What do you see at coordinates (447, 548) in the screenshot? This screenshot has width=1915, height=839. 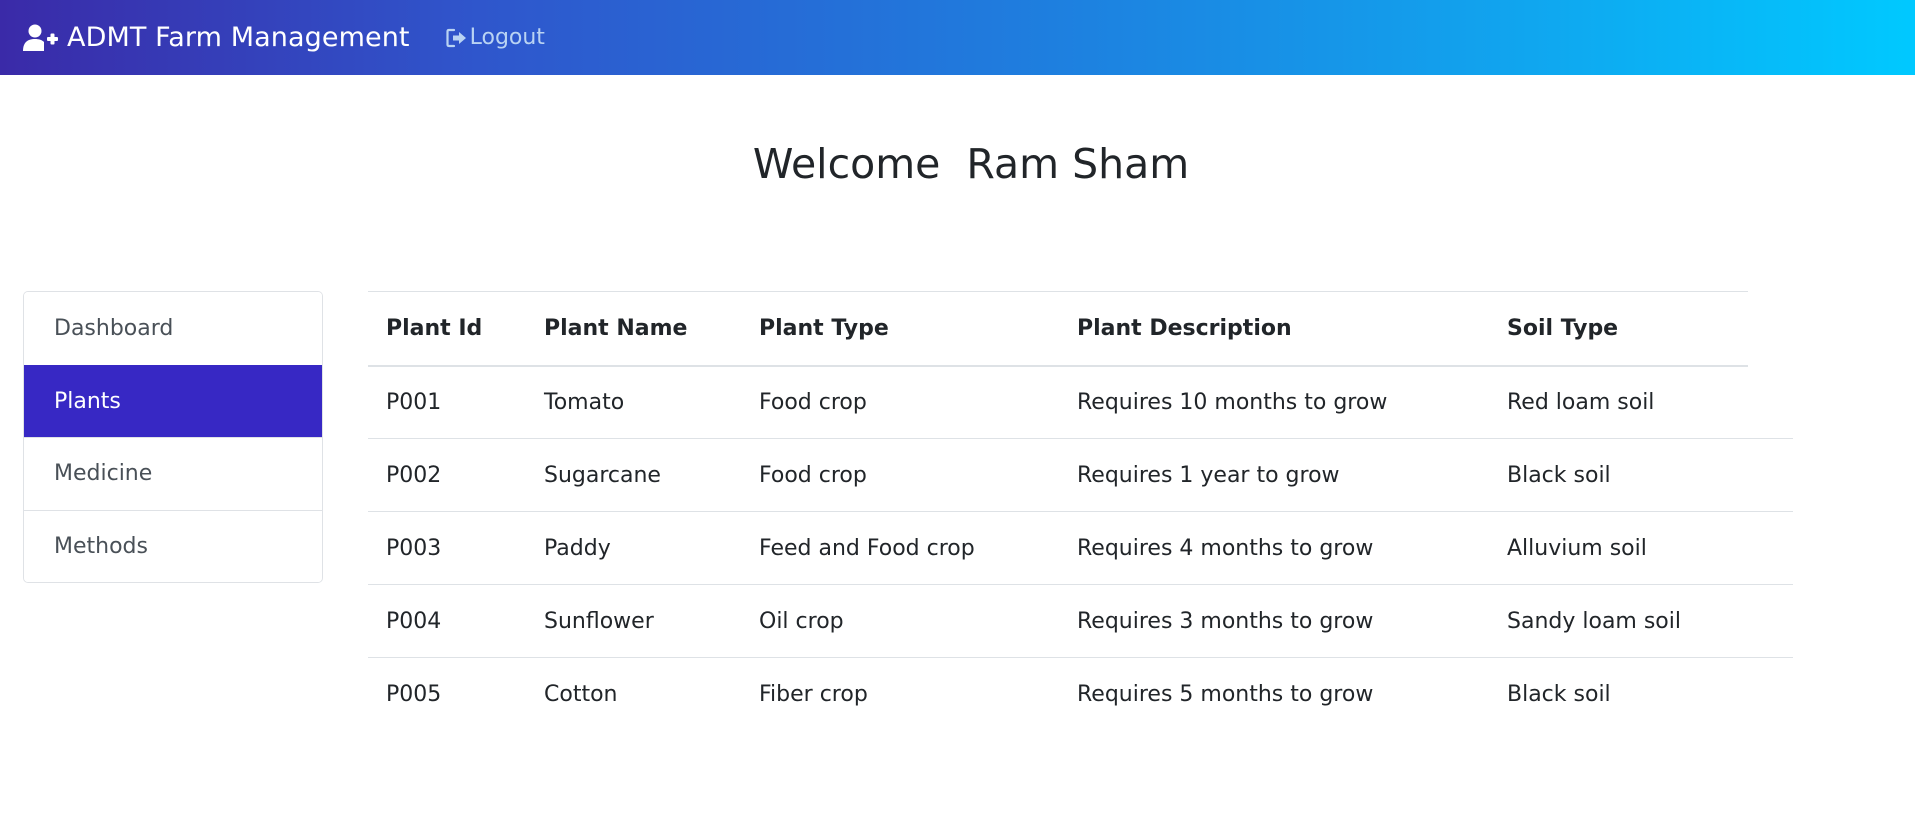 I see `plant-id-cell: P003` at bounding box center [447, 548].